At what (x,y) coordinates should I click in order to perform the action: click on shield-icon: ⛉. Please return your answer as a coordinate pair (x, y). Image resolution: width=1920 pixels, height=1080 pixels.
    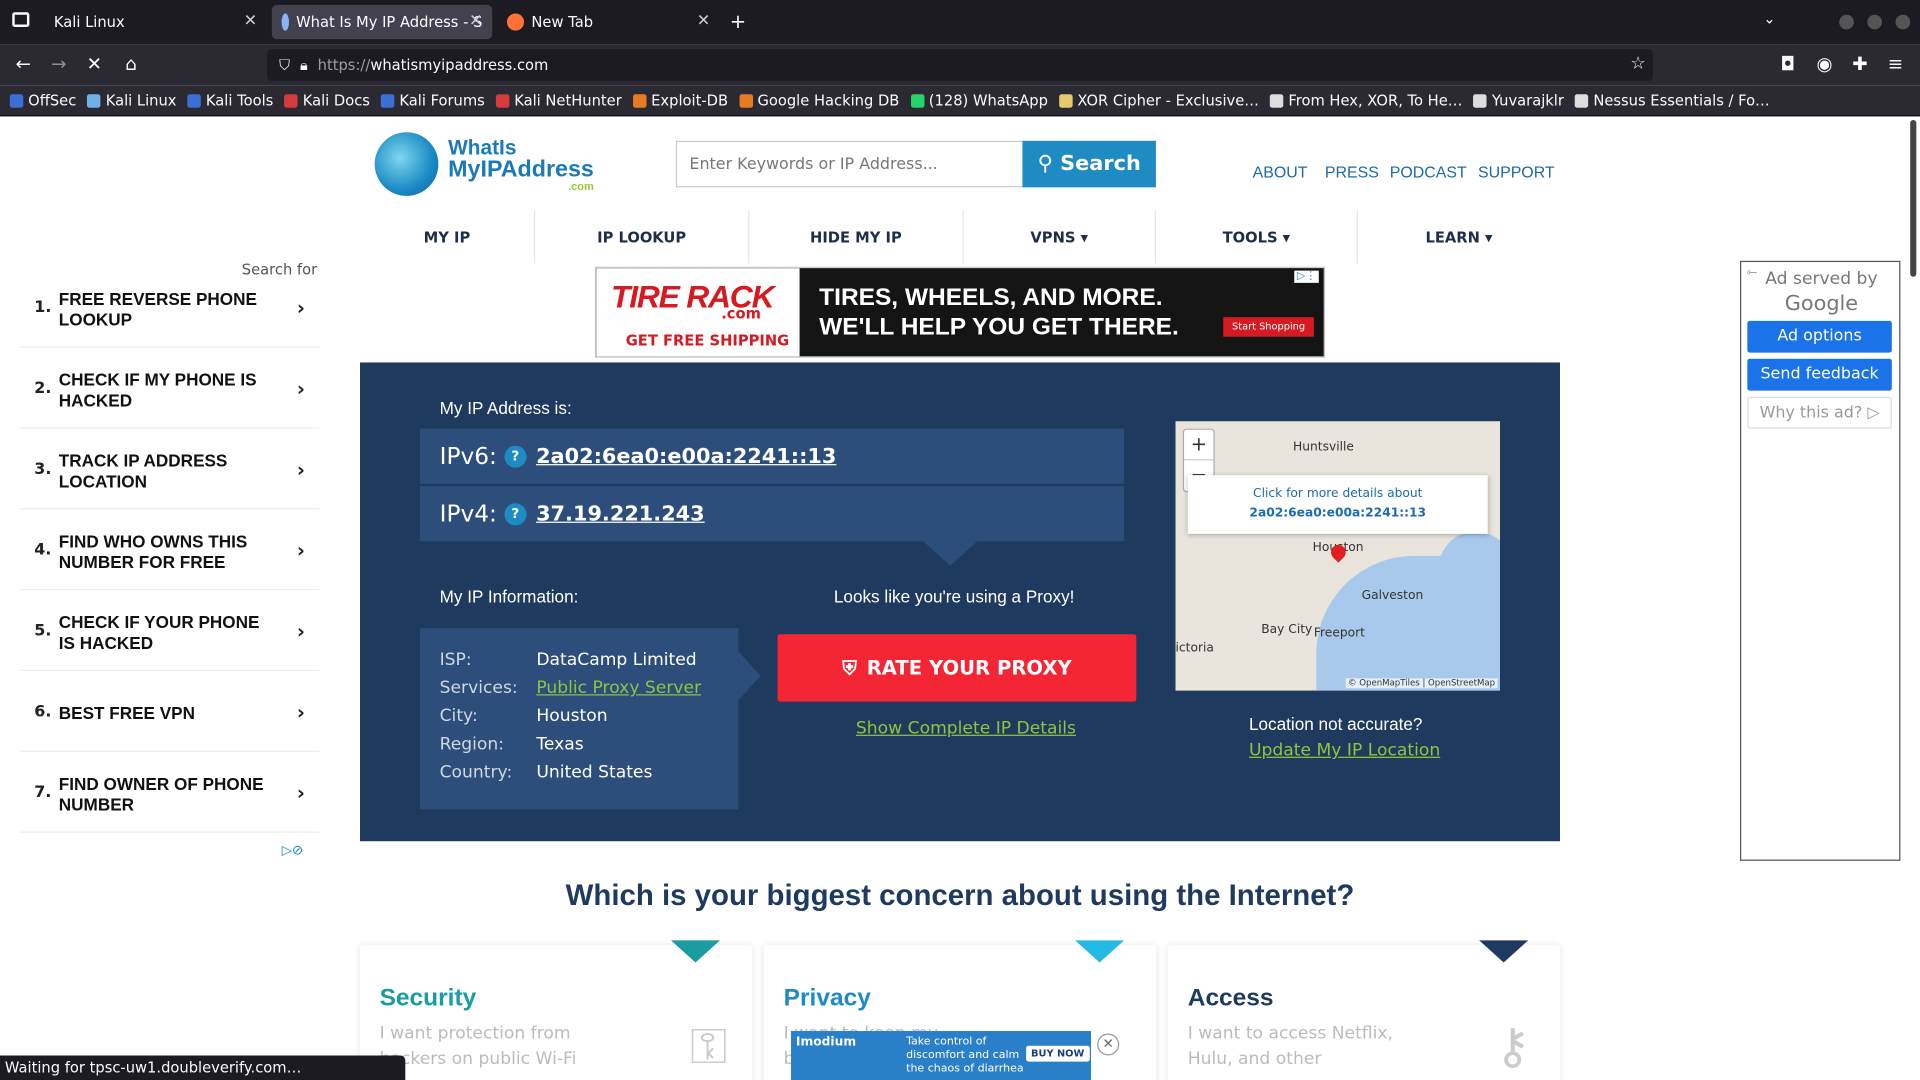
    Looking at the image, I should click on (284, 65).